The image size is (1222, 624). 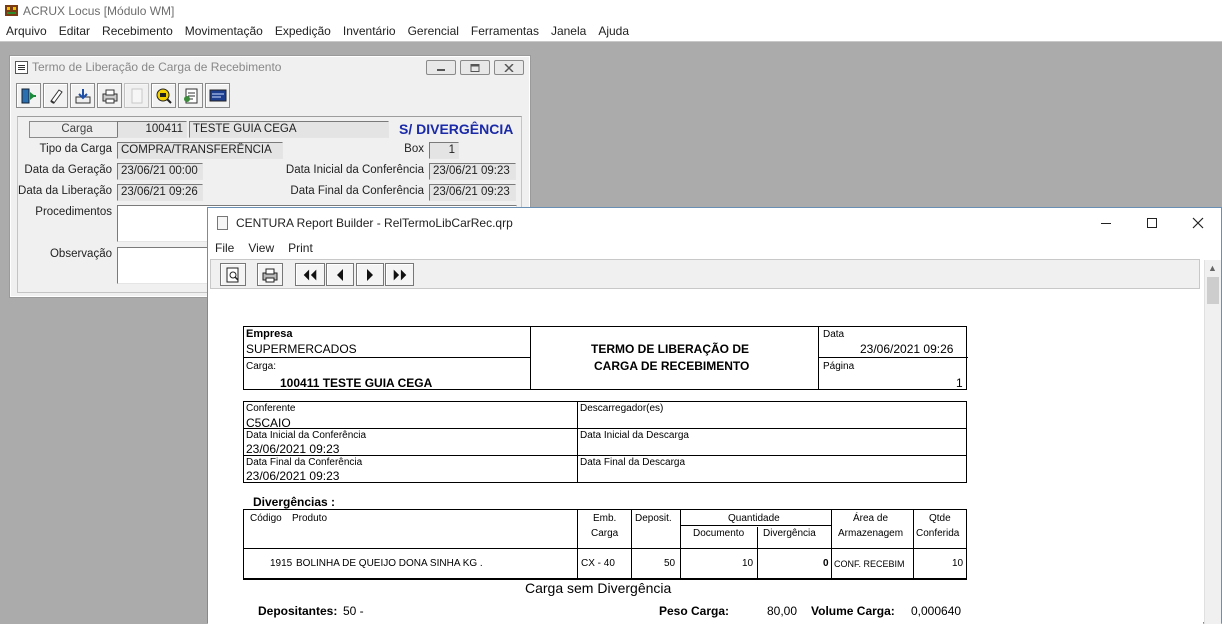 I want to click on document-icon, so click(x=190, y=95).